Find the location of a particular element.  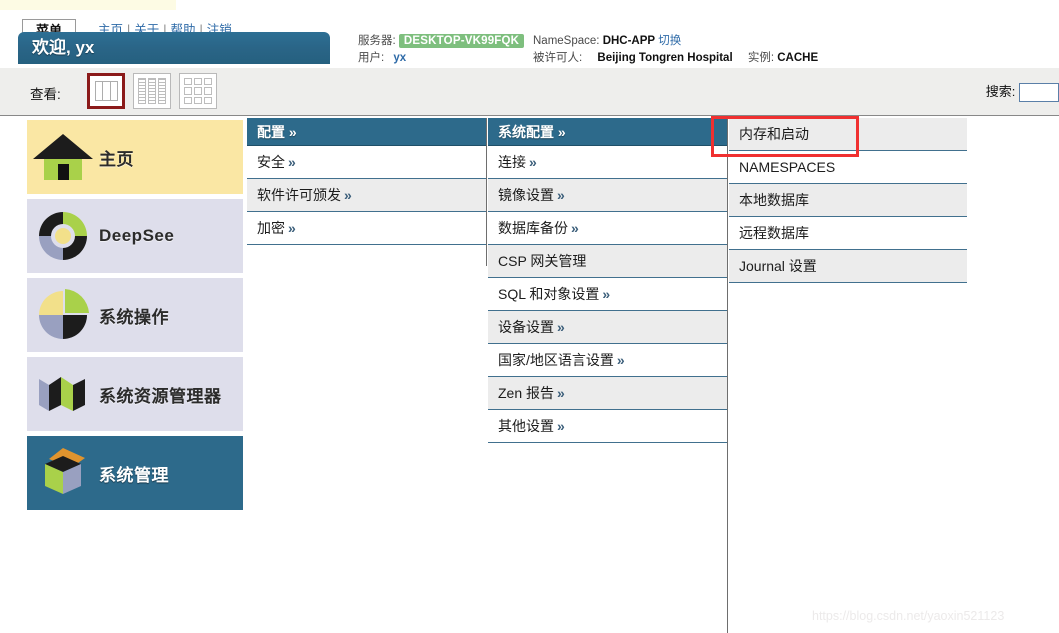

sidebar-item-label: 系统管理 is located at coordinates (134, 475).